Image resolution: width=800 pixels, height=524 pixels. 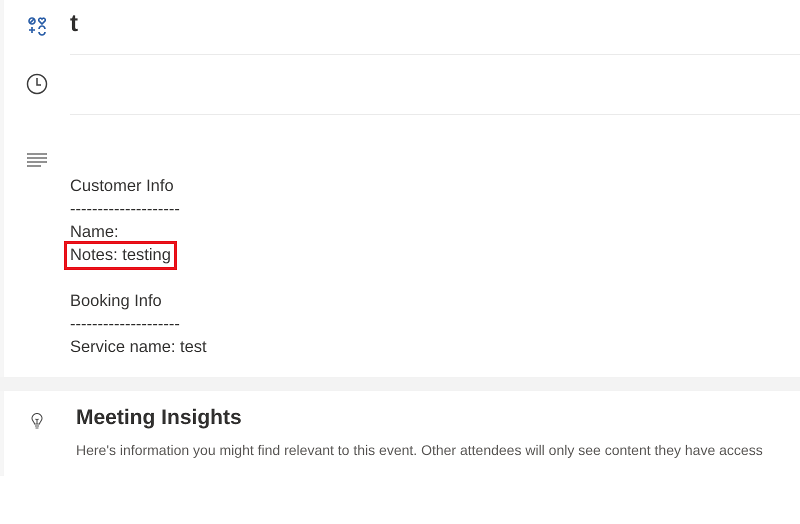 I want to click on section-heading: Booking Info, so click(x=116, y=301).